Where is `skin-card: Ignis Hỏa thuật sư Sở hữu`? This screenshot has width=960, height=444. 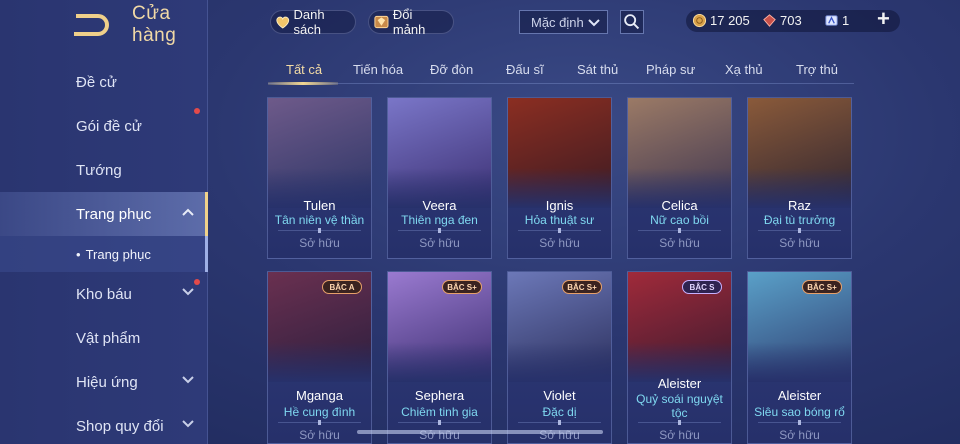 skin-card: Ignis Hỏa thuật sư Sở hữu is located at coordinates (559, 178).